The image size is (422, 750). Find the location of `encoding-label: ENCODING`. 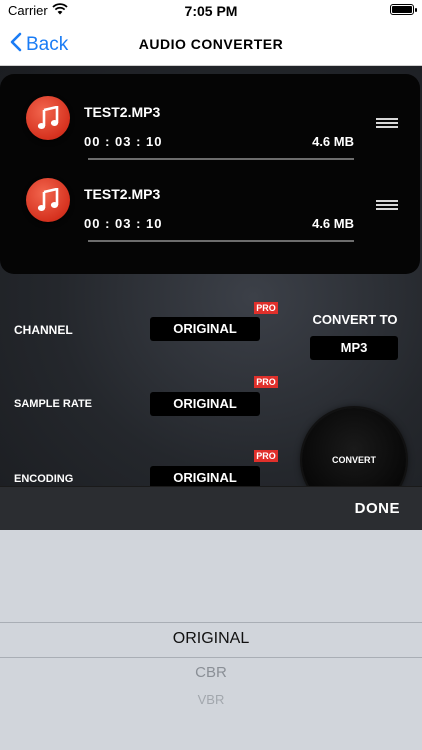

encoding-label: ENCODING is located at coordinates (44, 479).